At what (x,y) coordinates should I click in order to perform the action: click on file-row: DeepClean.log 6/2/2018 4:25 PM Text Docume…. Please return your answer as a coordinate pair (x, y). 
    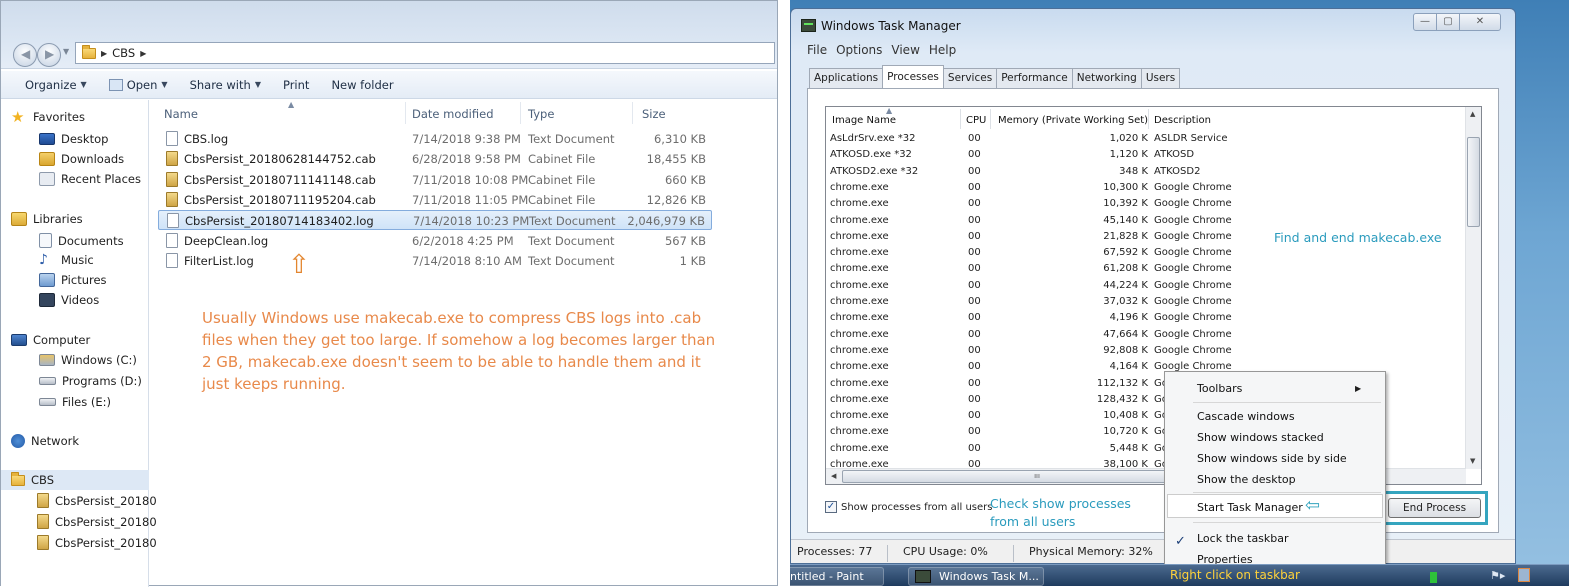
    Looking at the image, I should click on (435, 241).